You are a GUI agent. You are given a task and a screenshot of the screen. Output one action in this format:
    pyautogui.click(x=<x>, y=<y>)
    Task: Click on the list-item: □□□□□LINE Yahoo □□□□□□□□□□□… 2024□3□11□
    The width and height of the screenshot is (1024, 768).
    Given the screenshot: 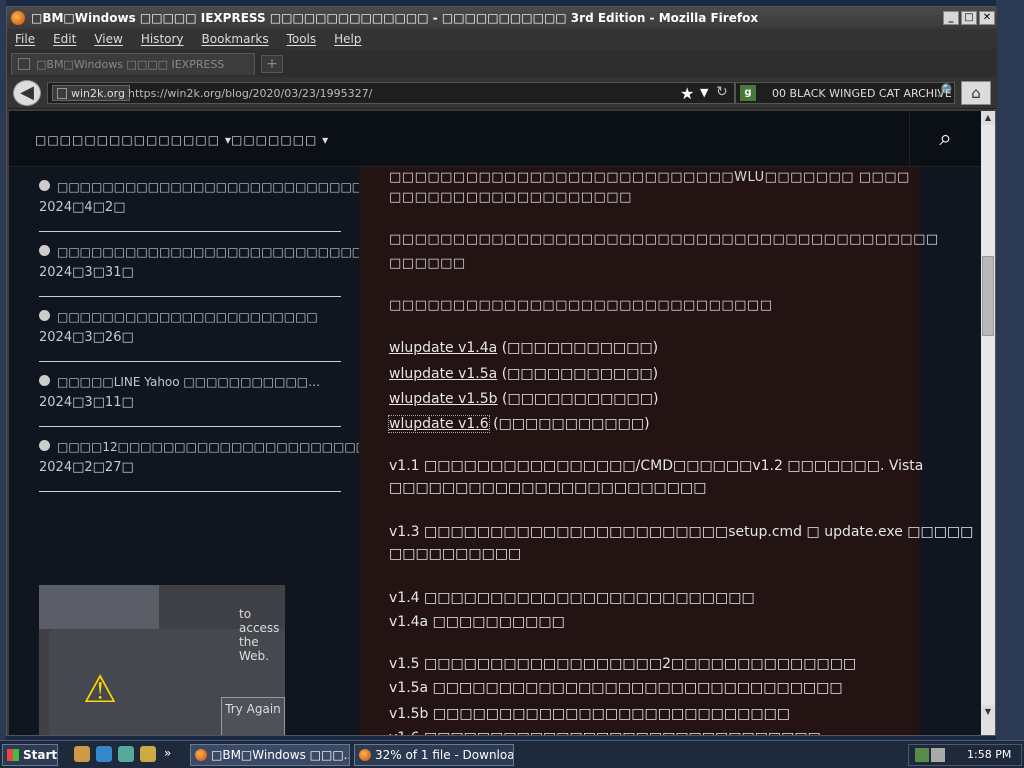 What is the action you would take?
    pyautogui.click(x=190, y=394)
    